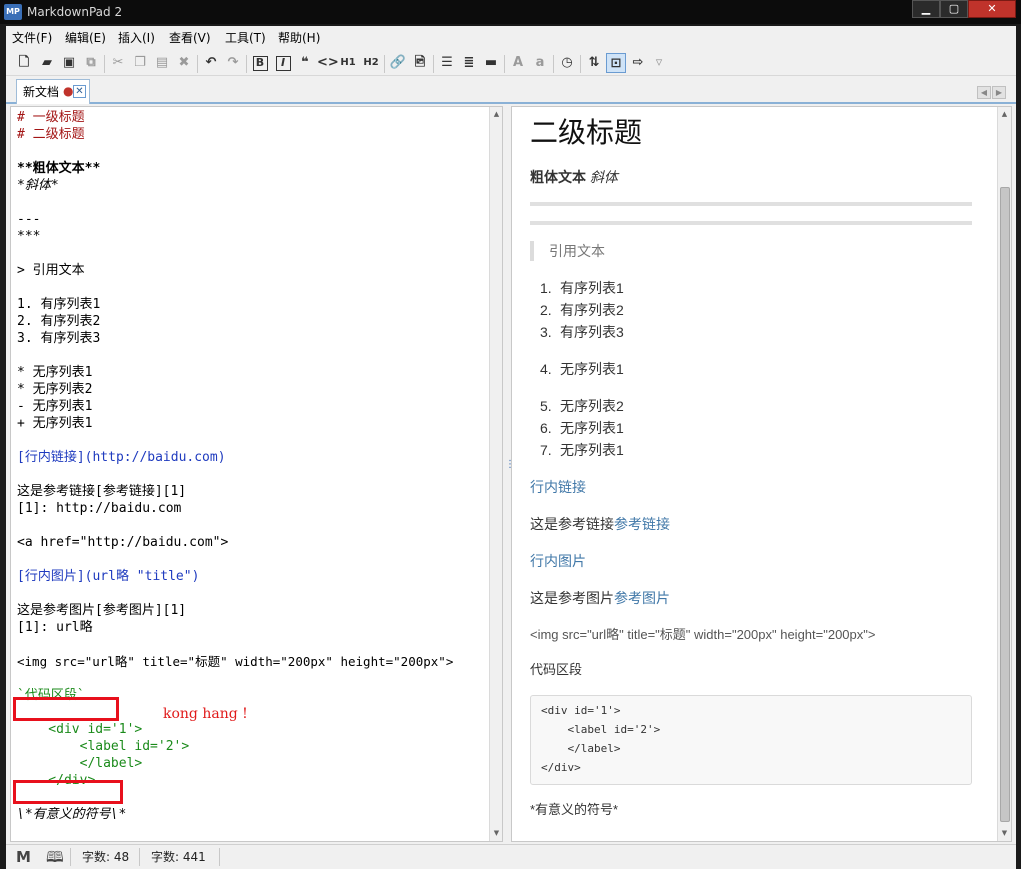 The height and width of the screenshot is (869, 1021). I want to click on ref-link-text: 这是参考链接, so click(572, 524).